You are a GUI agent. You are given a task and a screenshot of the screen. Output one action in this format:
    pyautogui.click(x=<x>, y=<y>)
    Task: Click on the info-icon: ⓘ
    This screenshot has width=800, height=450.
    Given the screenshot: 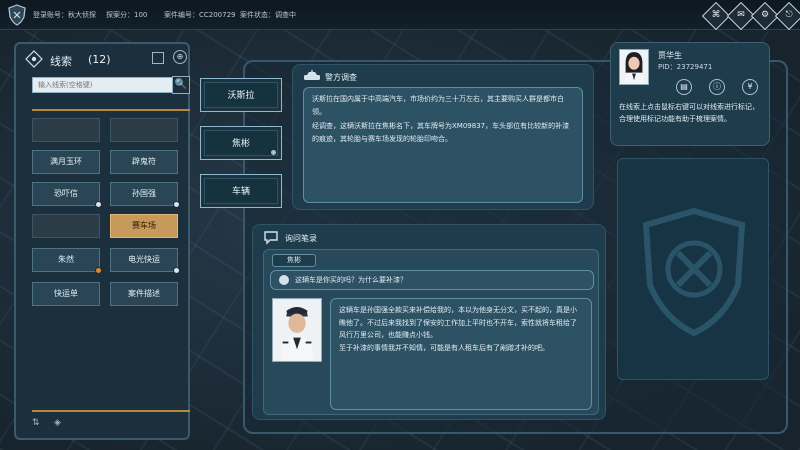 What is the action you would take?
    pyautogui.click(x=717, y=86)
    